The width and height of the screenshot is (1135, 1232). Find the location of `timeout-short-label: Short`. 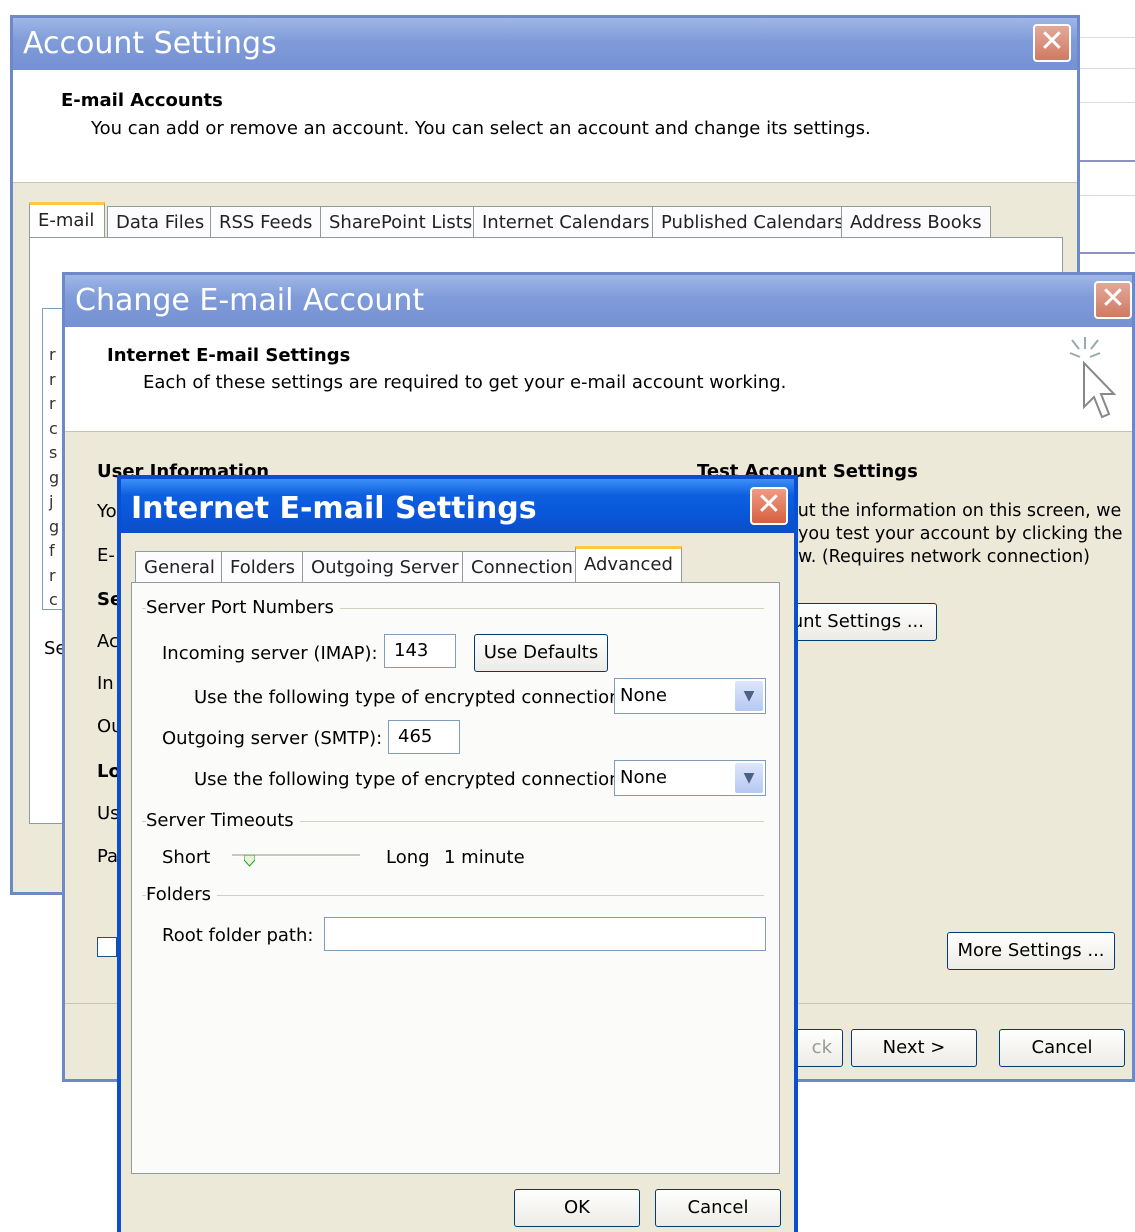

timeout-short-label: Short is located at coordinates (186, 857).